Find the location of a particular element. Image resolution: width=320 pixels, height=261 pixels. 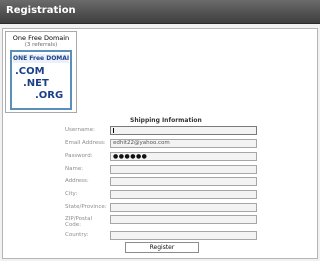

register-button: Register is located at coordinates (162, 247).